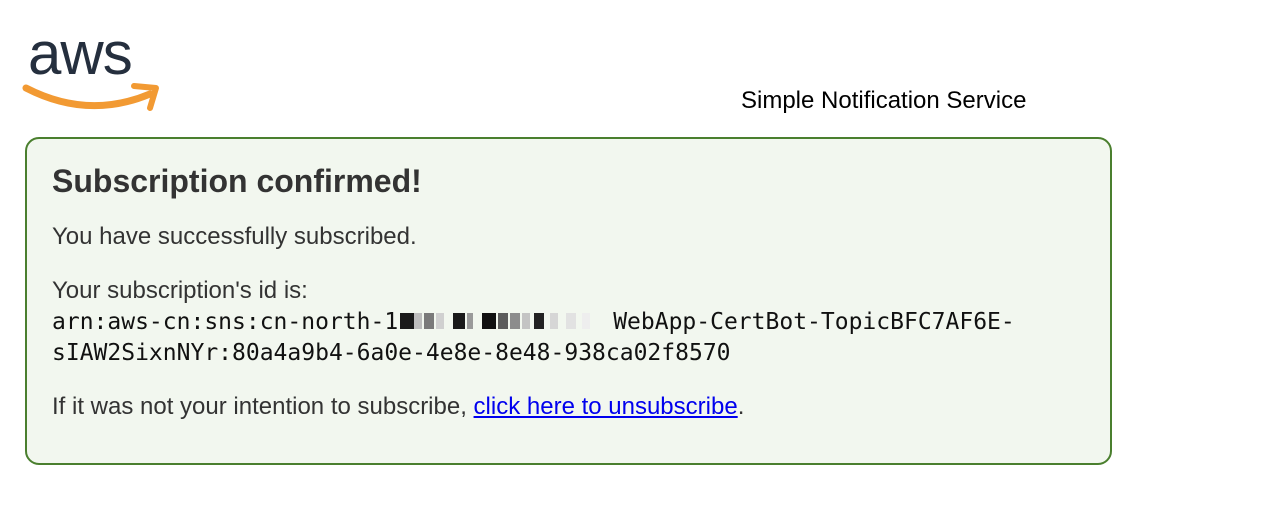 This screenshot has height=515, width=1282. Describe the element at coordinates (505, 321) in the screenshot. I see `redacted-account-id` at that location.